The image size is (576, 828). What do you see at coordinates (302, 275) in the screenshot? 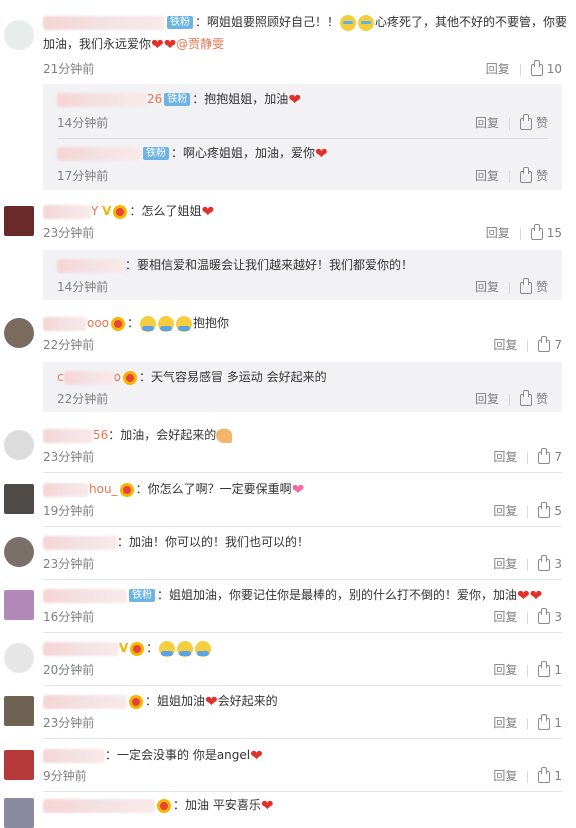
I see `reply-box: ：要相信爱和温暖会让我们越来越好！我们都爱你的！ 14分钟前 回复 赞` at bounding box center [302, 275].